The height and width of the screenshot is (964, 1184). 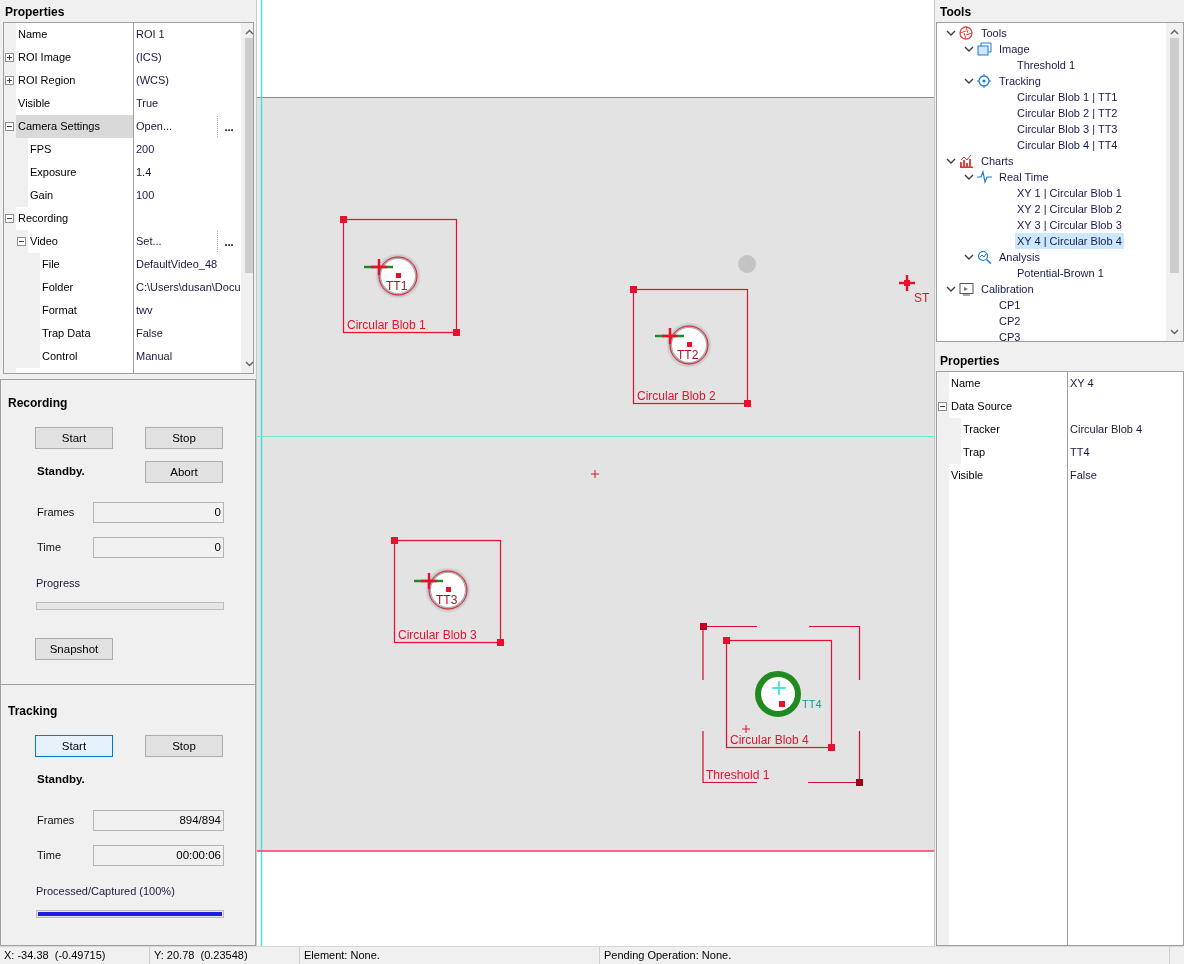 What do you see at coordinates (970, 361) in the screenshot?
I see `panel-title: Properties` at bounding box center [970, 361].